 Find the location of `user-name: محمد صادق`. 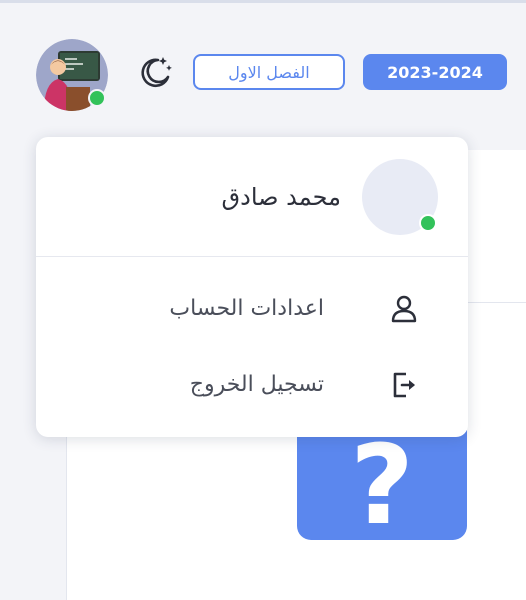

user-name: محمد صادق is located at coordinates (281, 197).